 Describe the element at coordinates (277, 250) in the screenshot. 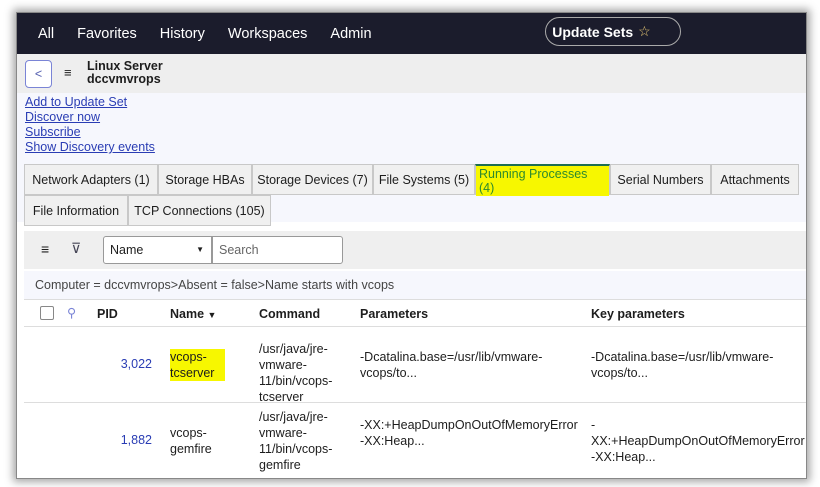

I see `search-input: Search` at that location.